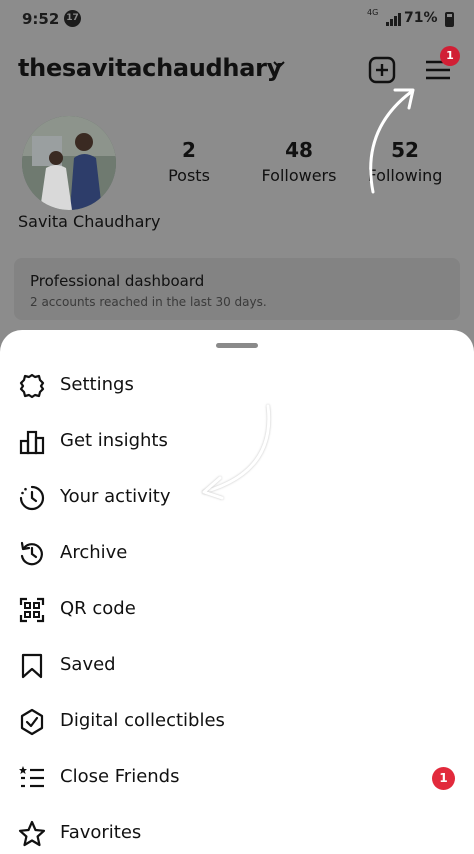 The image size is (474, 854). I want to click on menu-item-qr-code: QR code, so click(237, 610).